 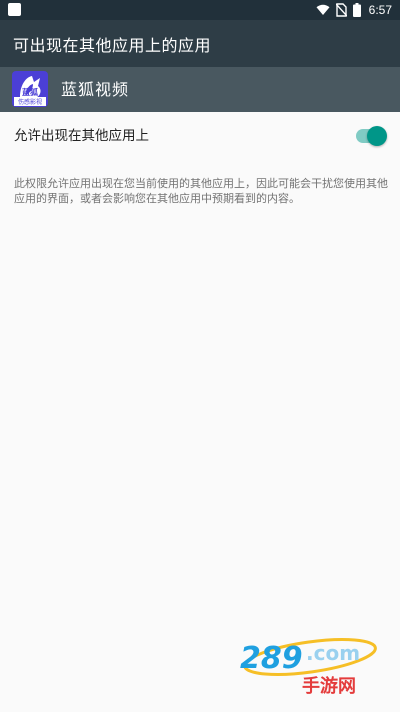 I want to click on status-bar: 6:57, so click(x=200, y=10).